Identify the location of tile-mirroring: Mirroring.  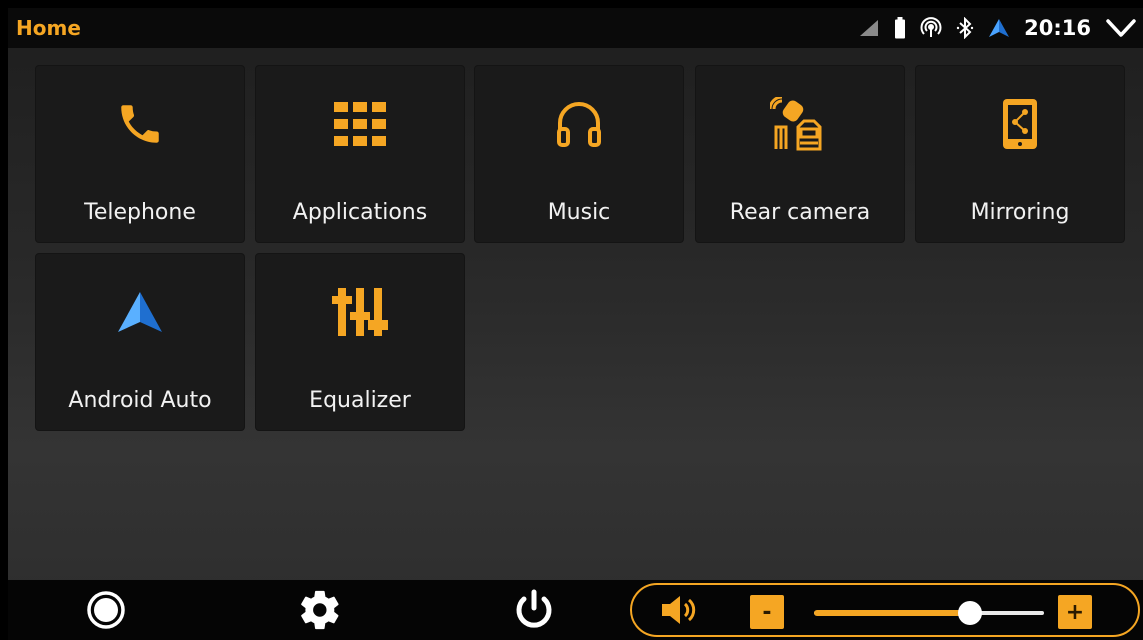
(1020, 154).